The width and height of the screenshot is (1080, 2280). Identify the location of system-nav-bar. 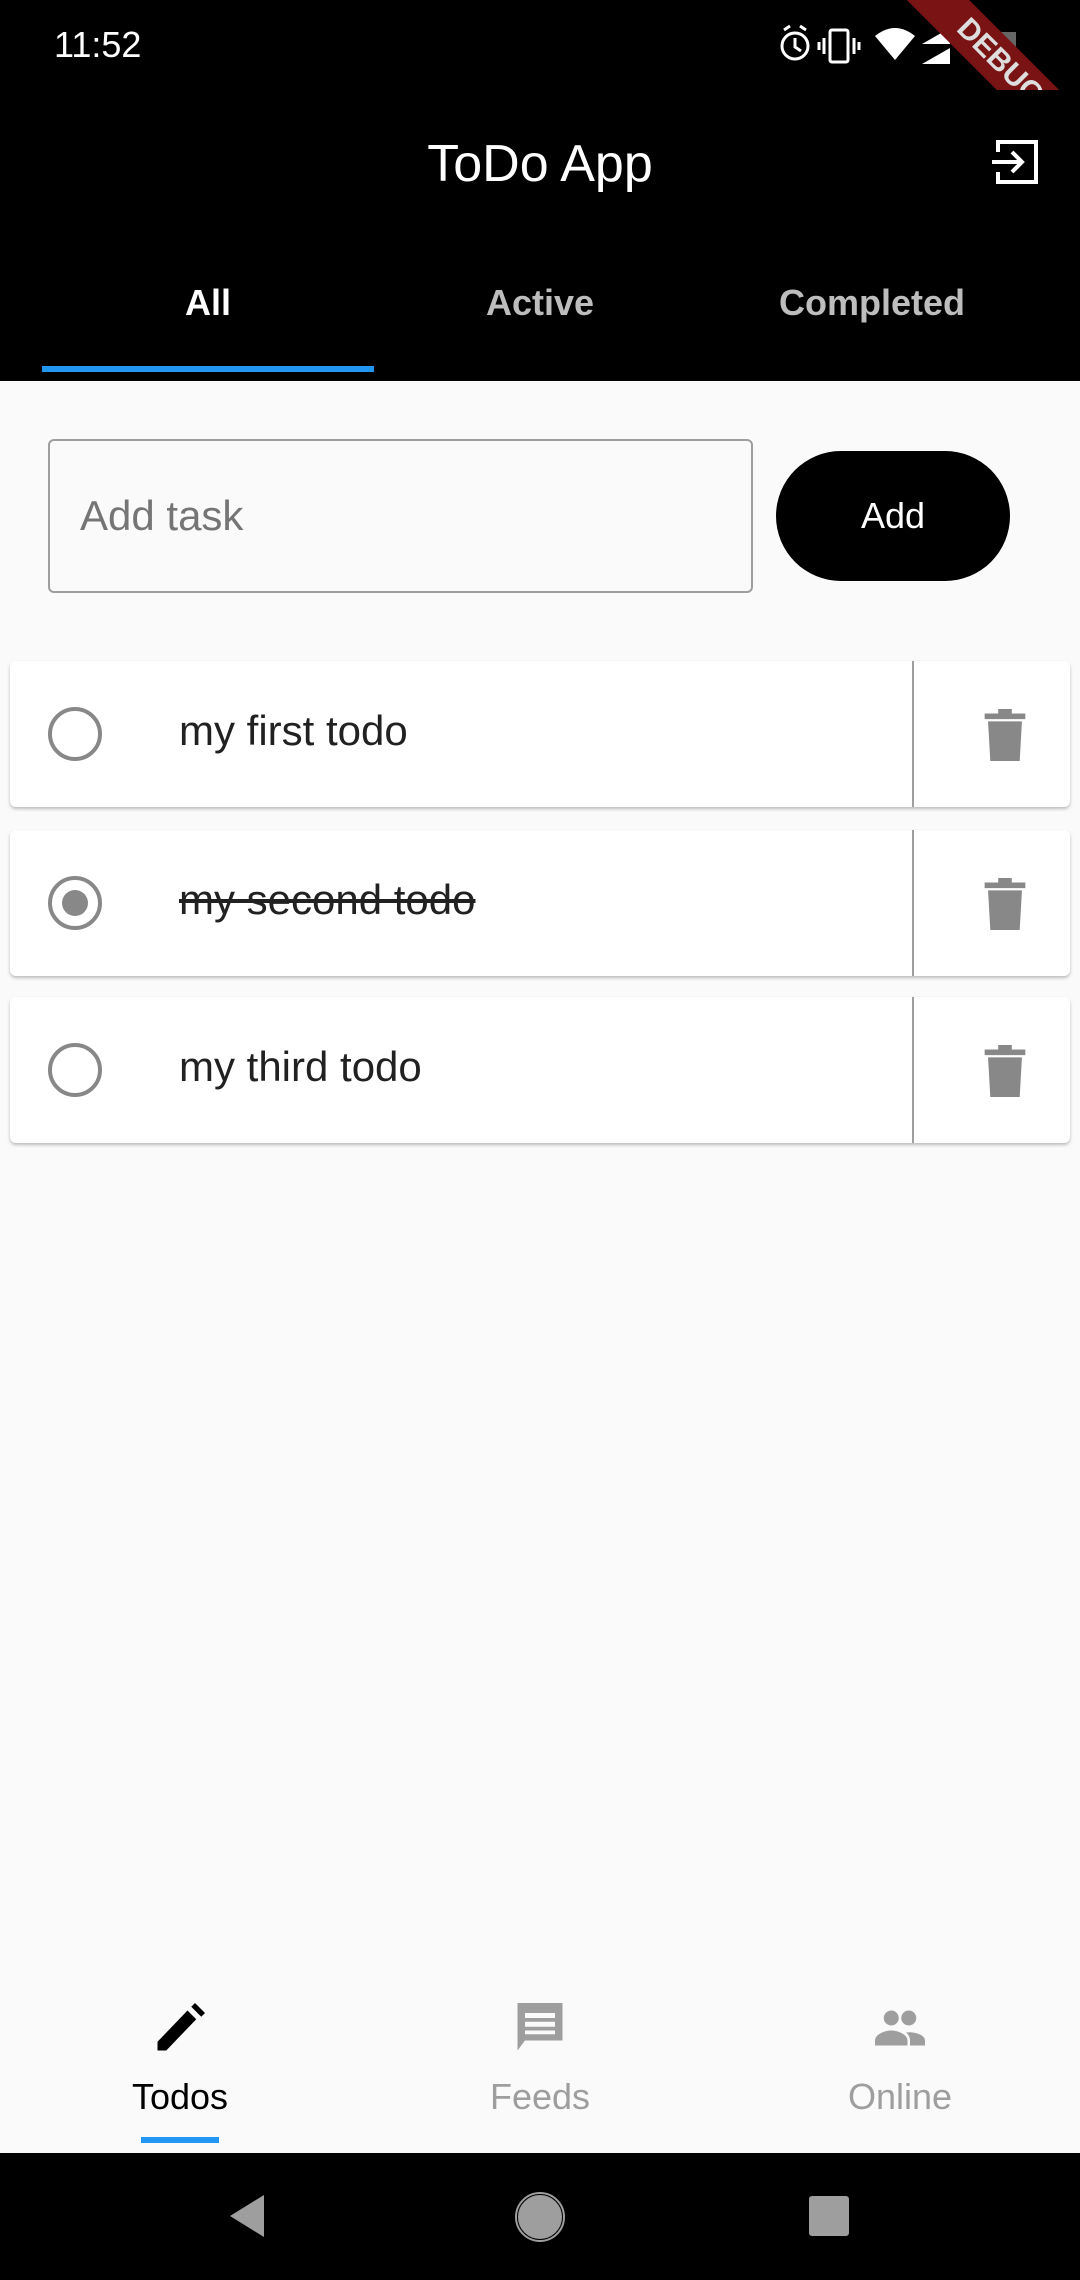
(540, 2216).